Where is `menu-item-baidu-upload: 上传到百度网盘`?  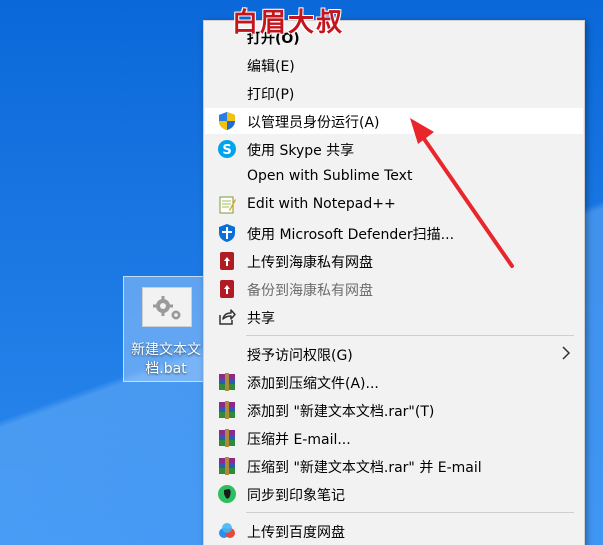
menu-item-baidu-upload: 上传到百度网盘 is located at coordinates (394, 531).